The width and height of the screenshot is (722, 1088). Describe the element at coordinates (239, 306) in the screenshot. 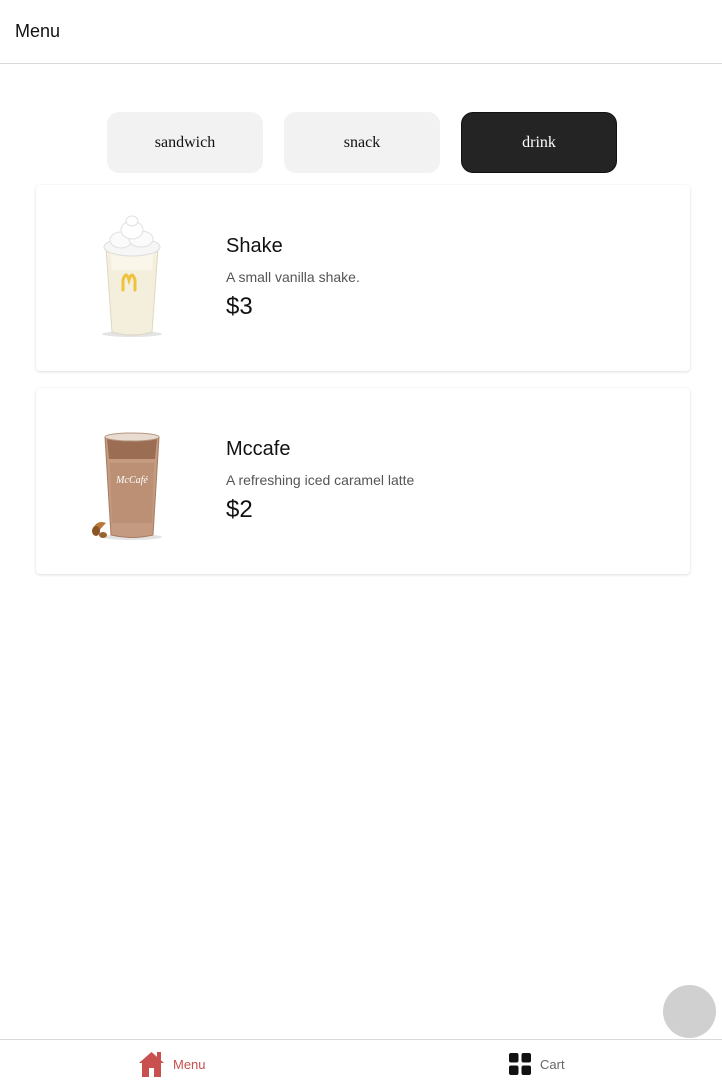

I see `item-price: $3` at that location.